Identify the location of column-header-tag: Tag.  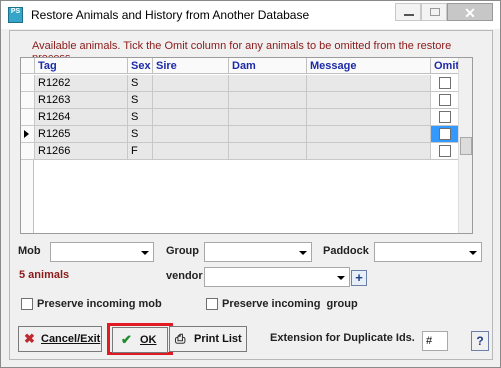
(81, 66).